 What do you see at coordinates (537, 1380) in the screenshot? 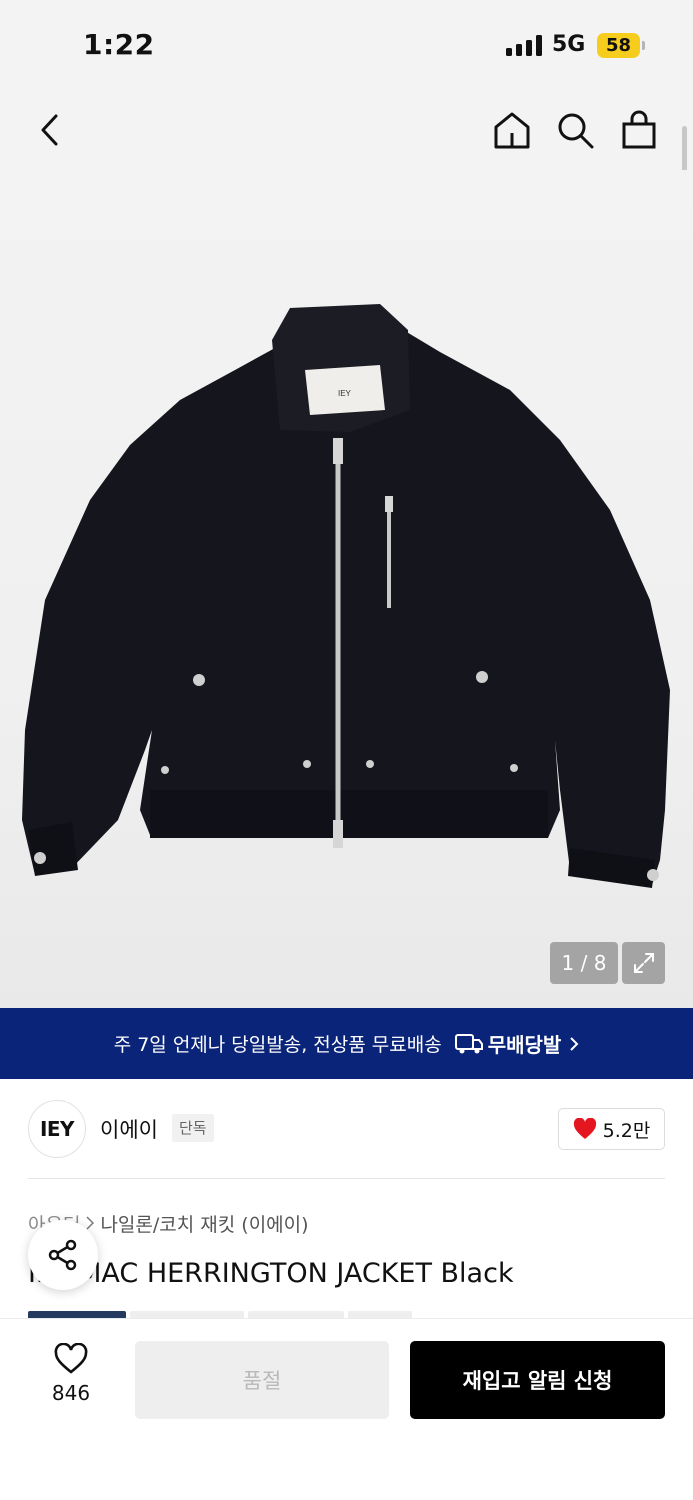
I see `restock-alert-button: 재입고 알림 신청` at bounding box center [537, 1380].